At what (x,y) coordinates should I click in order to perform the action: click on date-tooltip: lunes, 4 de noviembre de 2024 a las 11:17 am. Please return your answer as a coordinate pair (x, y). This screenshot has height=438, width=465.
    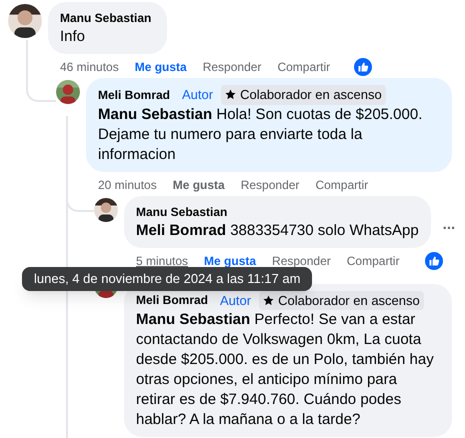
    Looking at the image, I should click on (167, 279).